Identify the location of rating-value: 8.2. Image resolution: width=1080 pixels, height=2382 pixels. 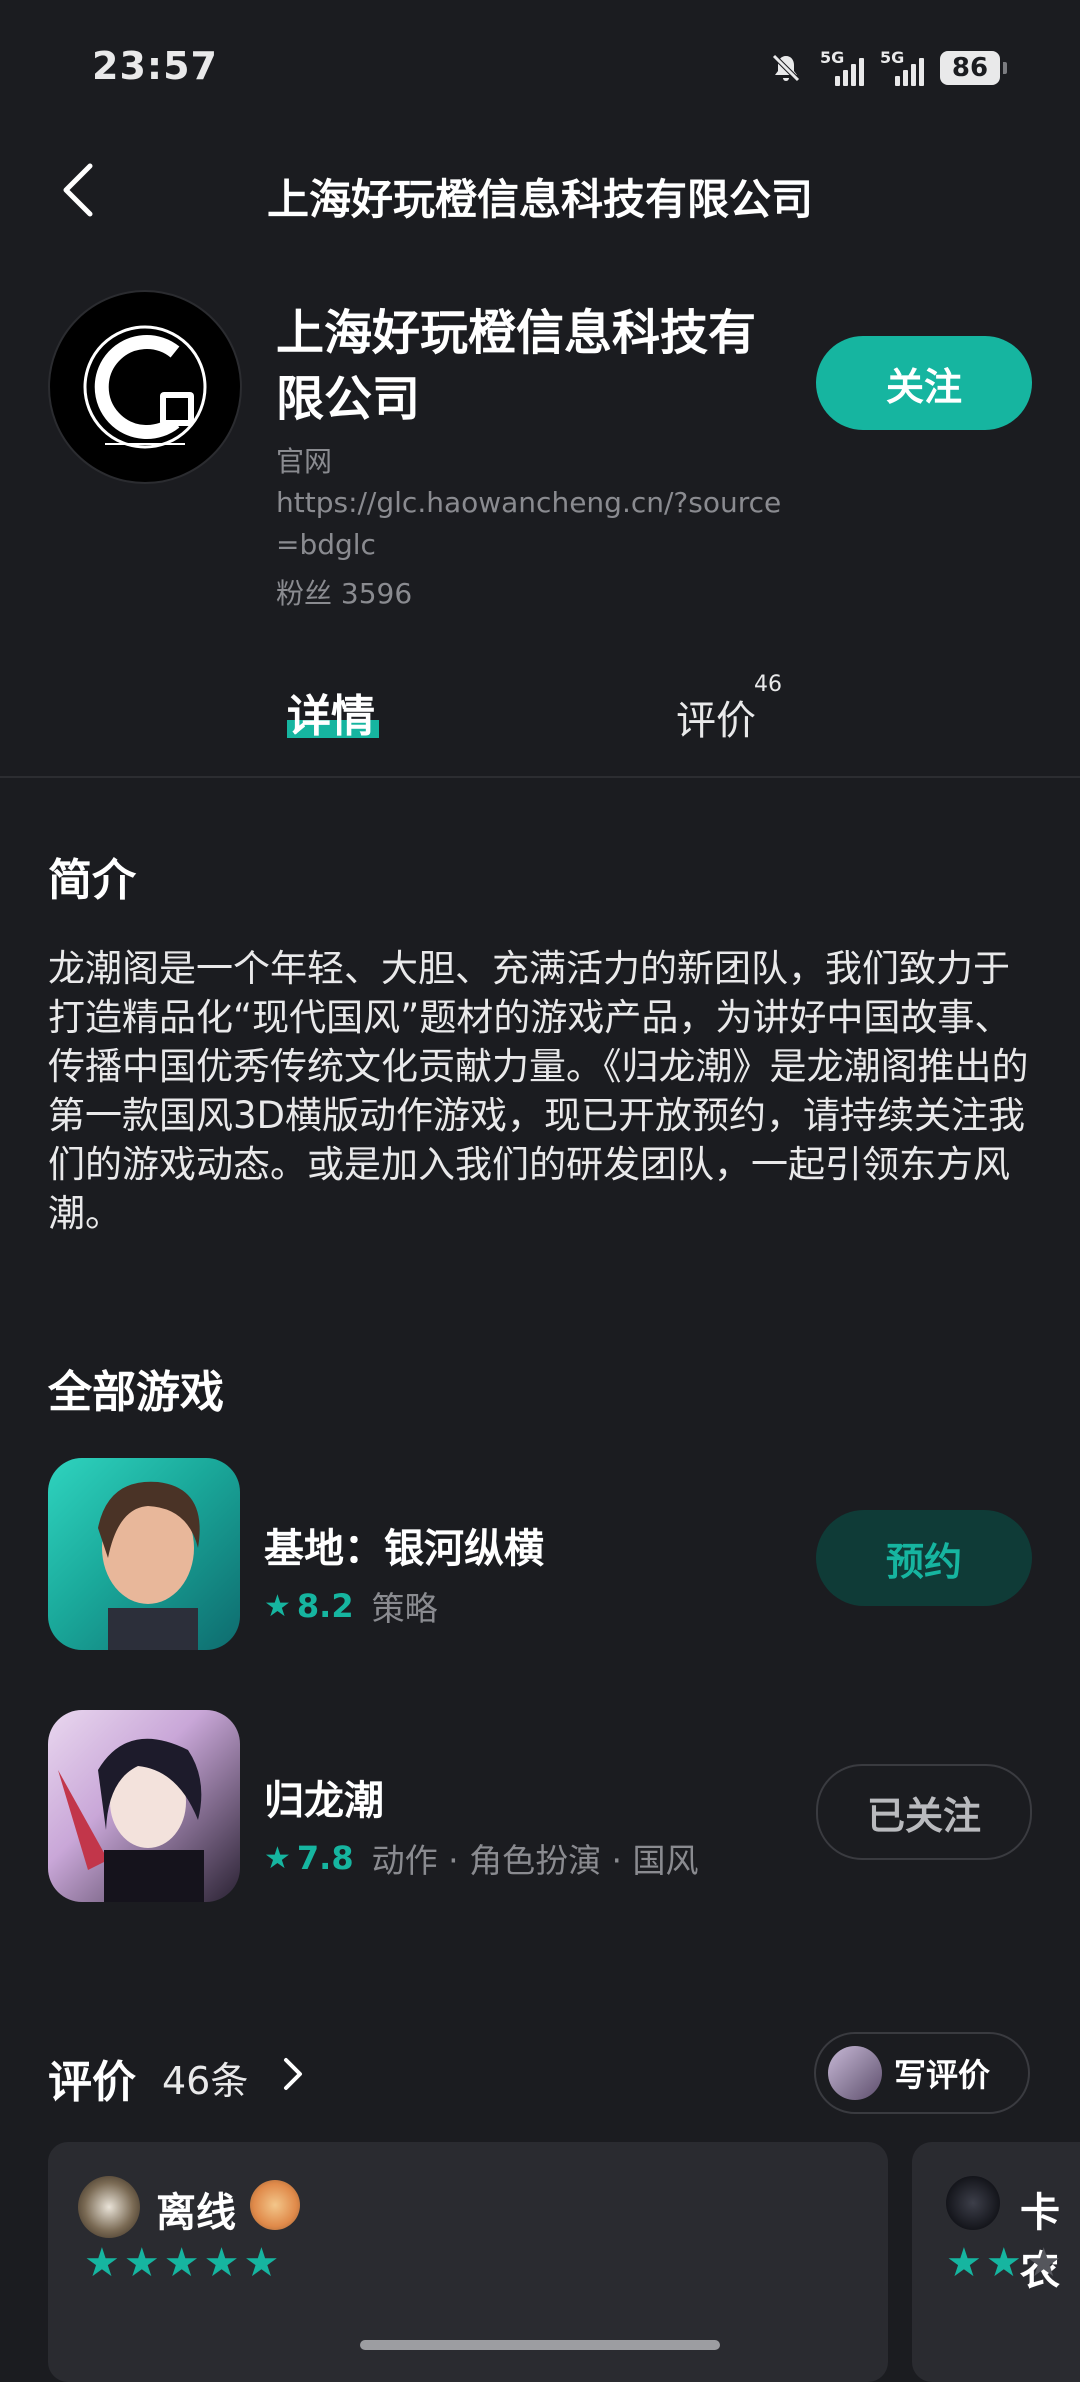
(325, 1606).